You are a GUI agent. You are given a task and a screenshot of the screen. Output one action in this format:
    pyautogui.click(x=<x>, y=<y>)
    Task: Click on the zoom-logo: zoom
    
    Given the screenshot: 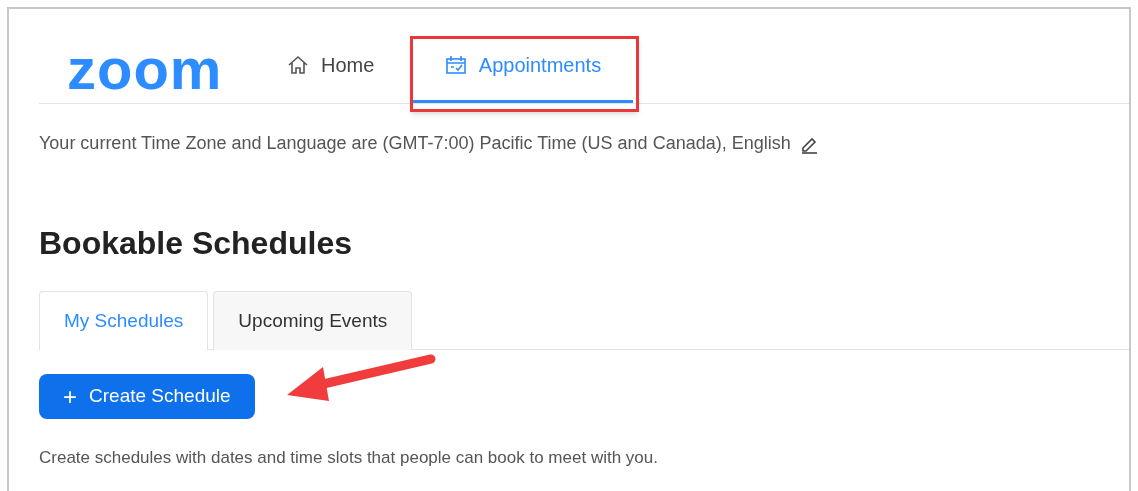 What is the action you would take?
    pyautogui.click(x=145, y=69)
    